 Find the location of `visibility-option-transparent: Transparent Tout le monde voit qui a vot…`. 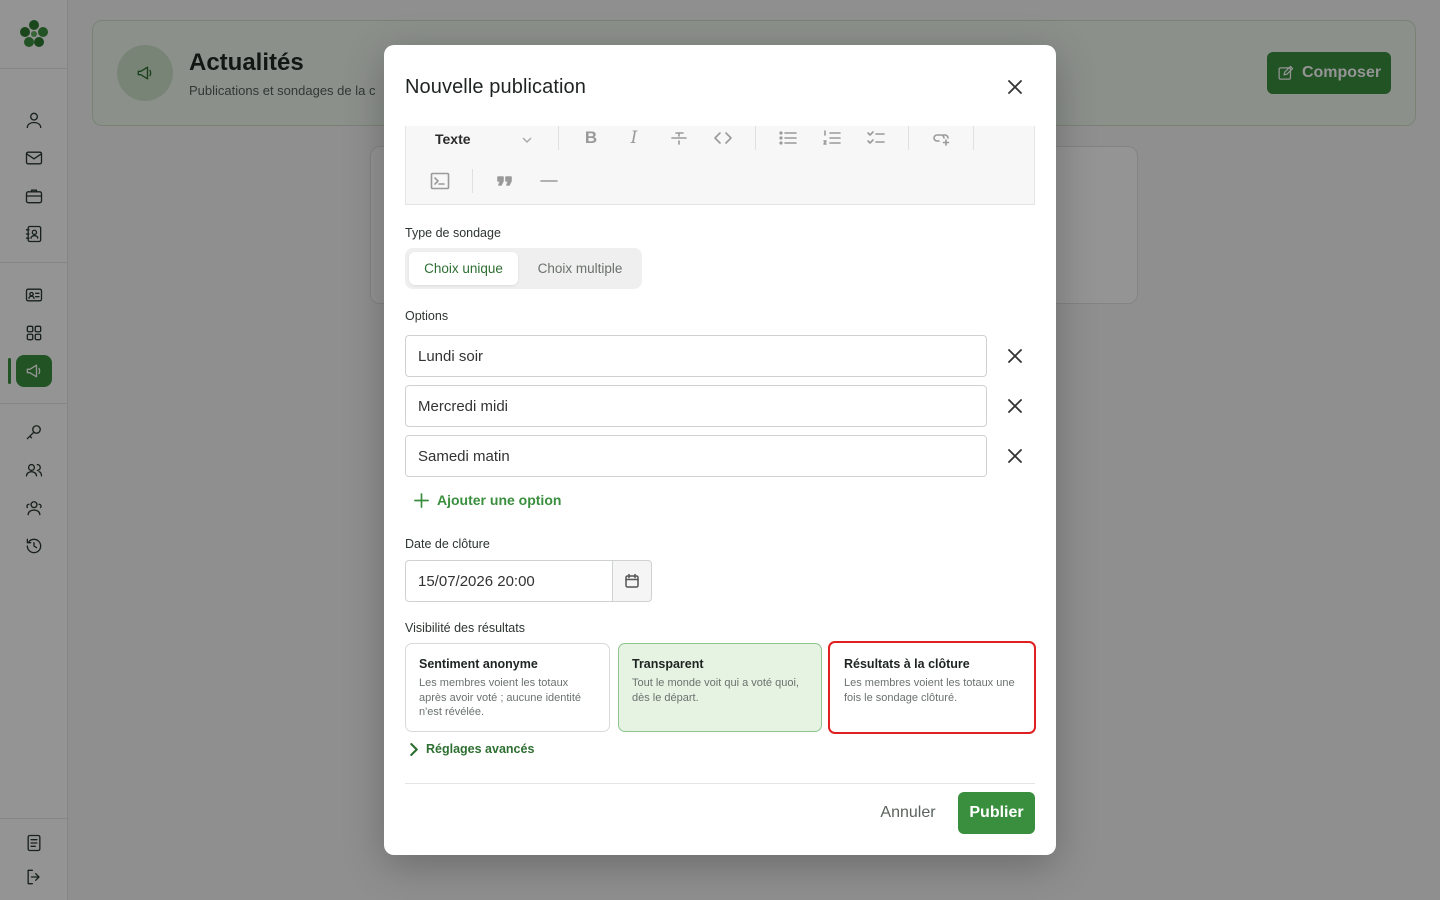

visibility-option-transparent: Transparent Tout le monde voit qui a vot… is located at coordinates (720, 687).